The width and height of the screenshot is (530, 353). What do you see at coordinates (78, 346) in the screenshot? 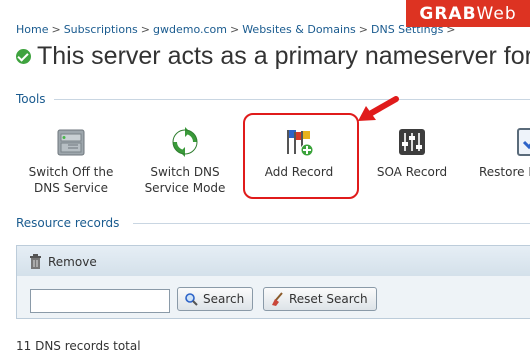
I see `records-total: 11 DNS records total` at bounding box center [78, 346].